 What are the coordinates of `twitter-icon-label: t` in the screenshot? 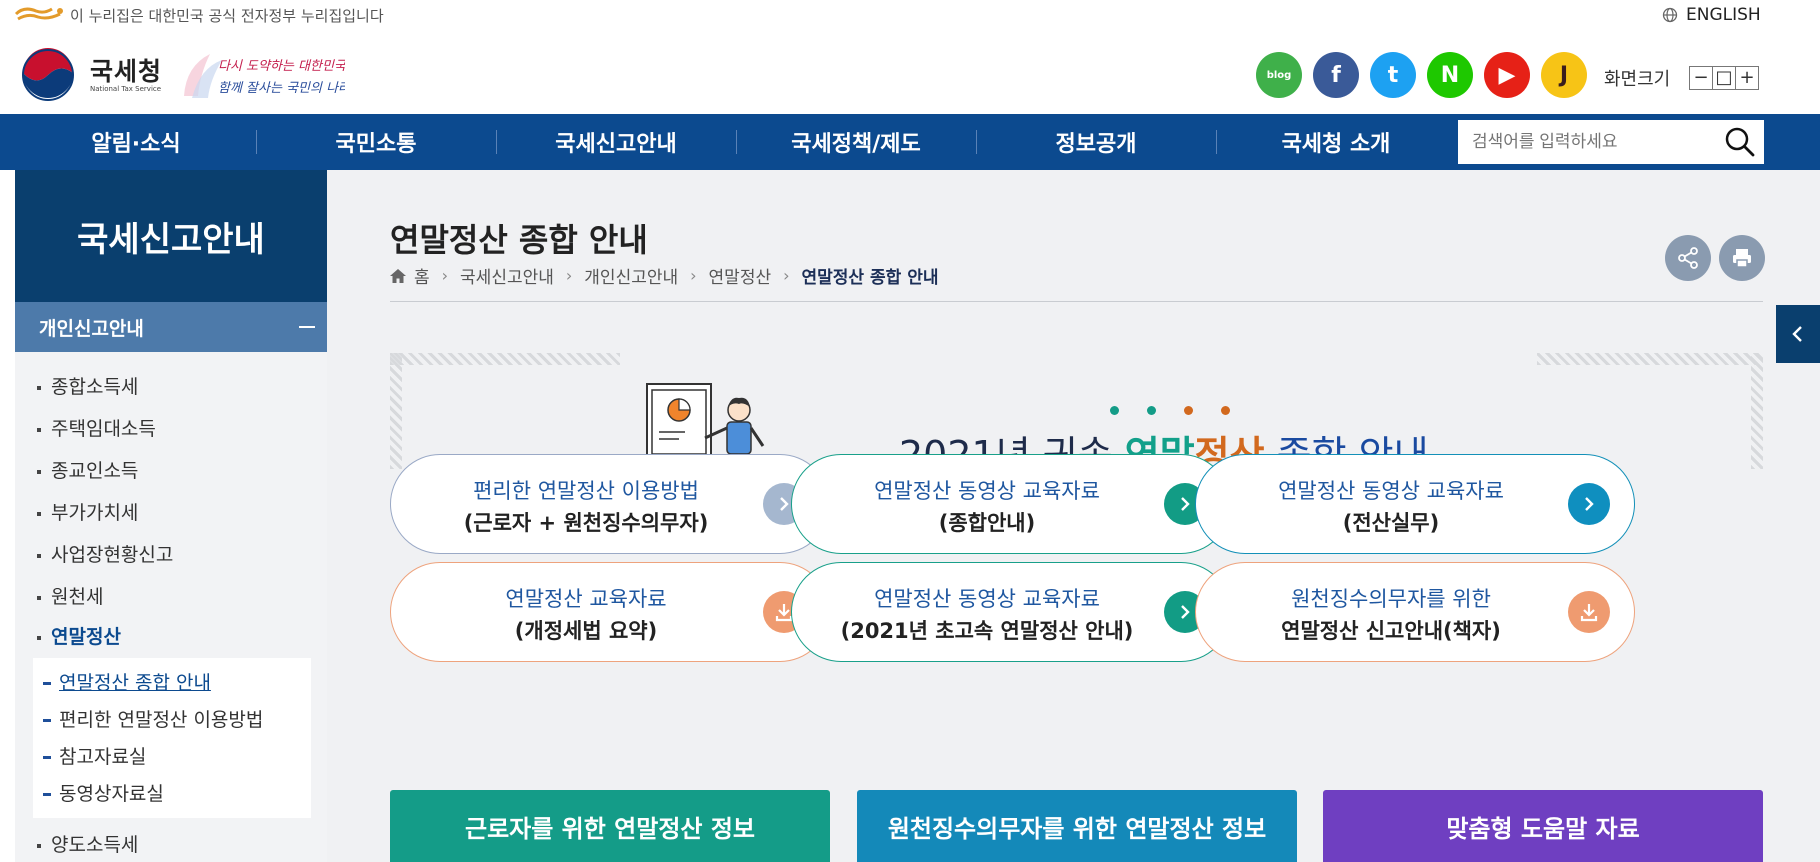 It's located at (1393, 75).